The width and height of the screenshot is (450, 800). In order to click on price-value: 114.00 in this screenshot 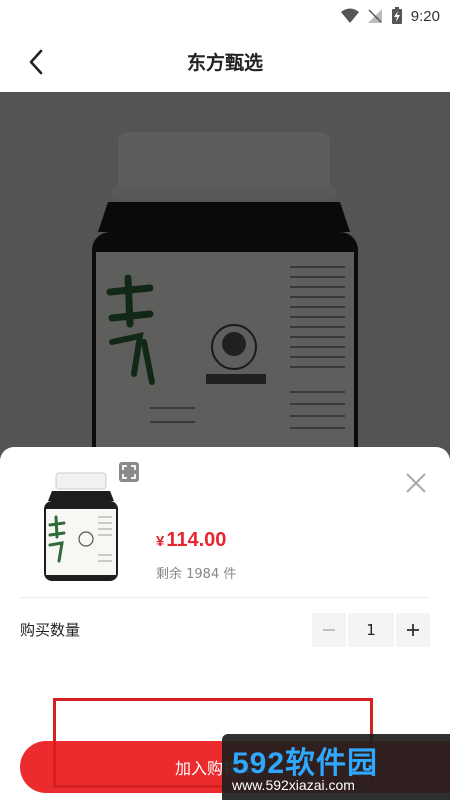, I will do `click(196, 540)`.